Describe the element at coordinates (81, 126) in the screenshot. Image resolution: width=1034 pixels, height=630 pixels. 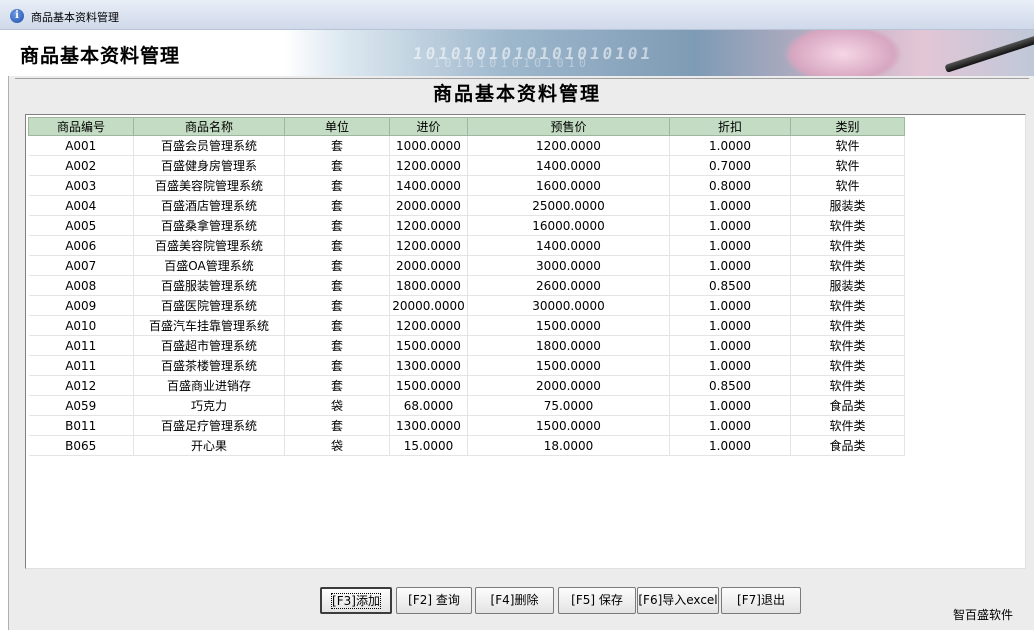
I see `column-header: 商品编号` at that location.